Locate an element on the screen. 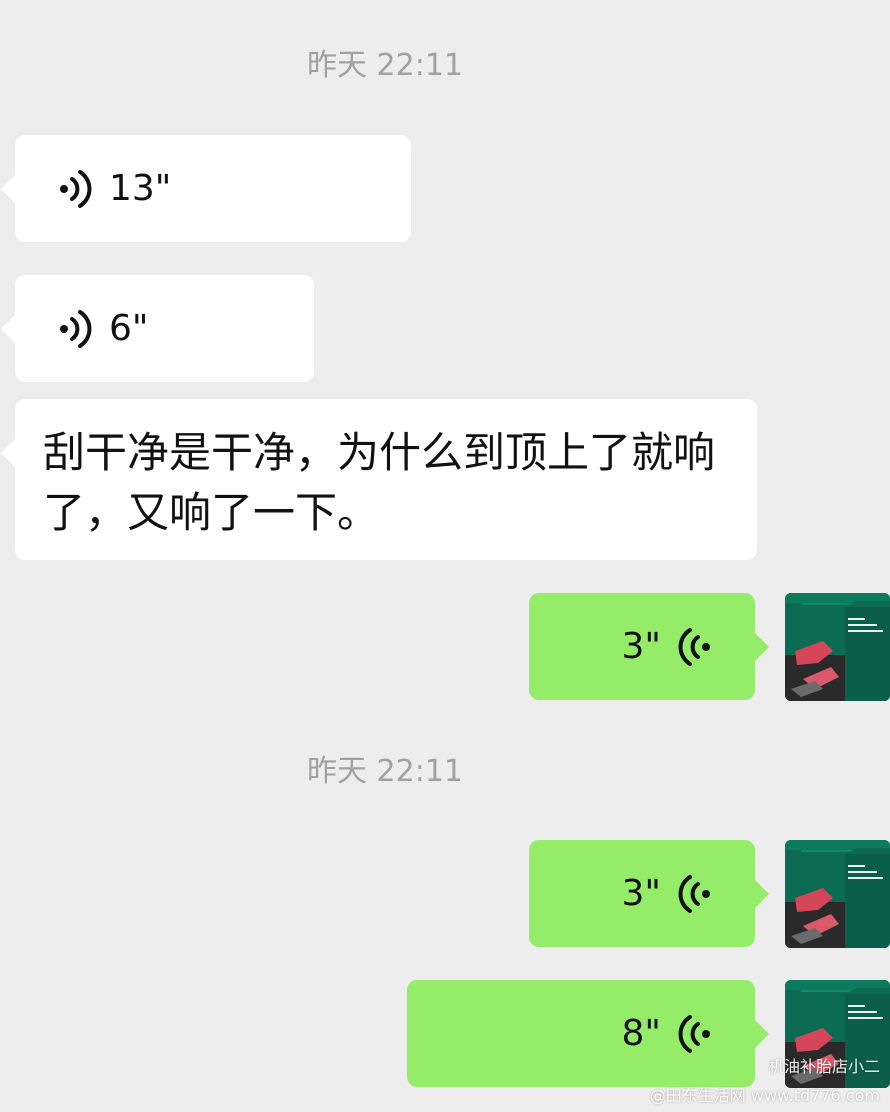 This screenshot has width=890, height=1112. watermark-site: @田东生活网 www.td776.com is located at coordinates (764, 1095).